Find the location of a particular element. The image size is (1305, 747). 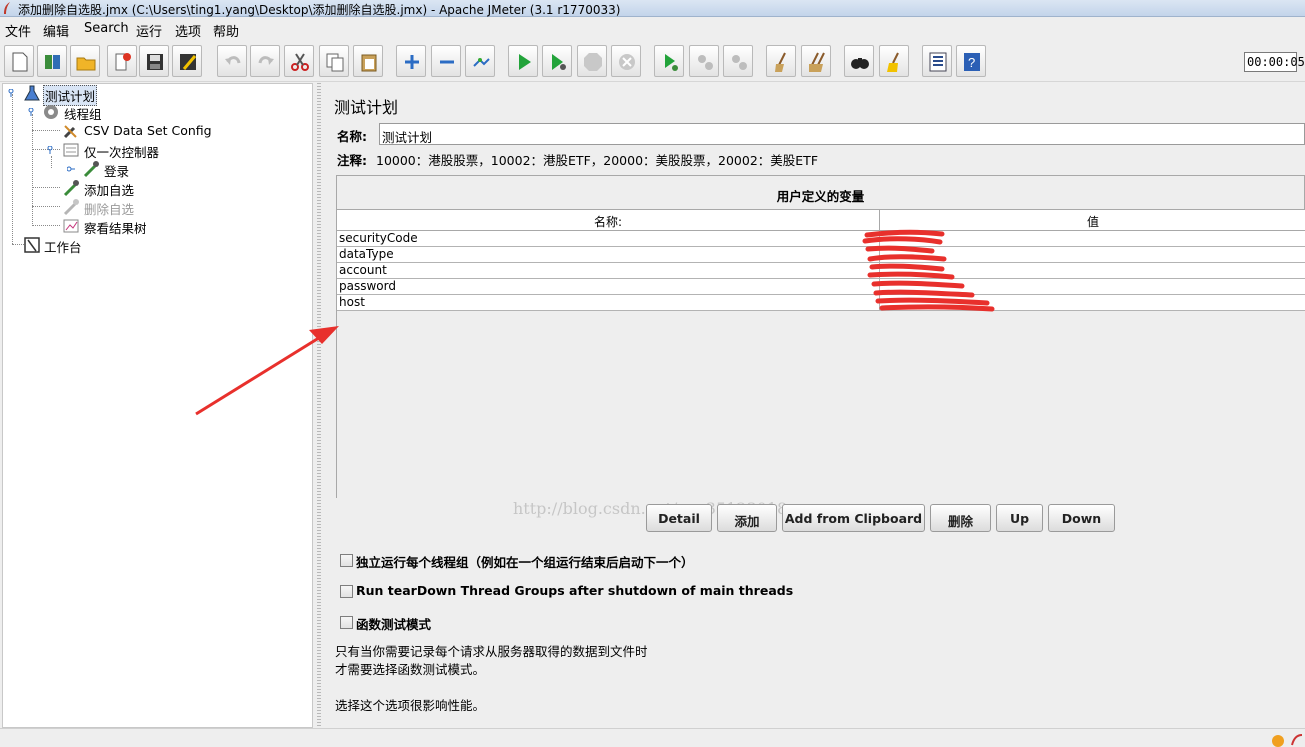

menu-run: 运行 is located at coordinates (149, 30).